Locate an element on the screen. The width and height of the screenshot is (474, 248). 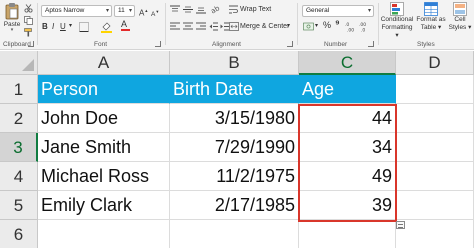
format-as-table-label-1: Format as is located at coordinates (431, 19).